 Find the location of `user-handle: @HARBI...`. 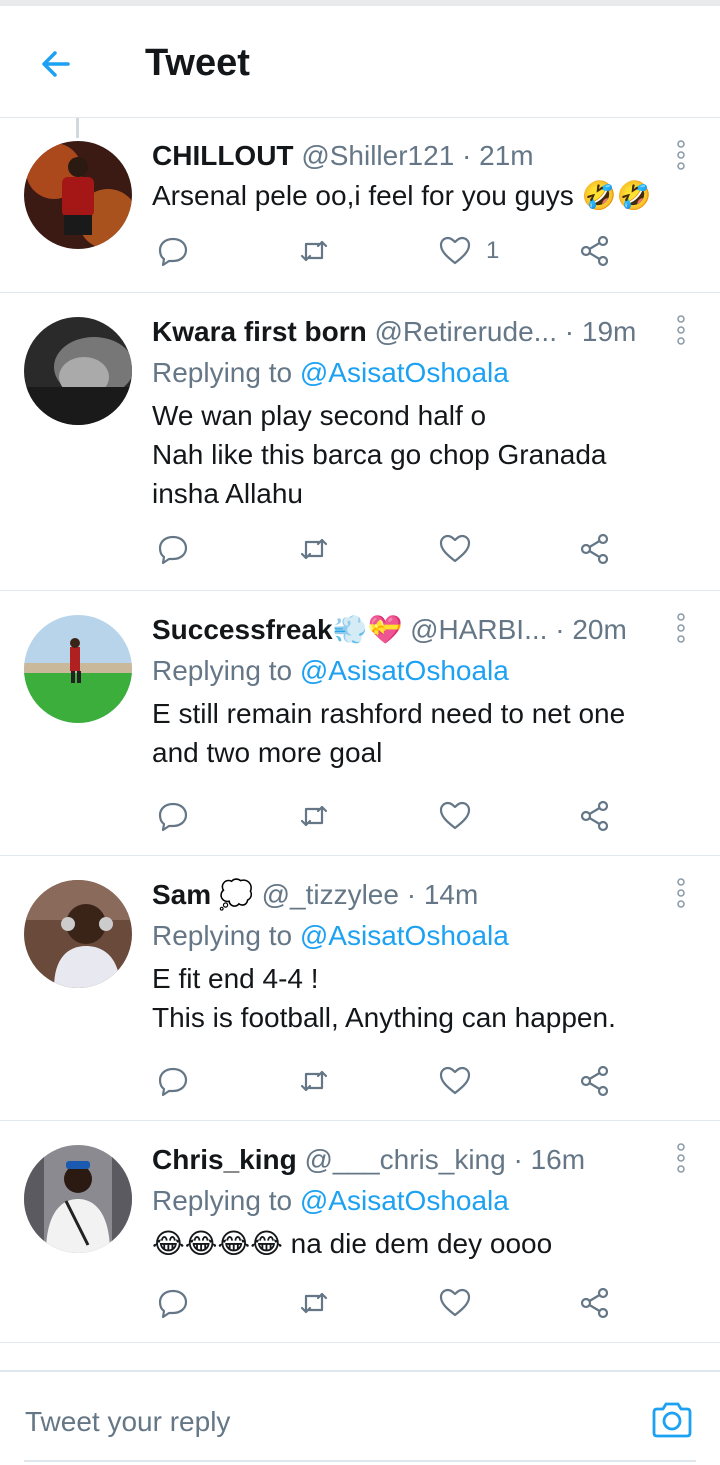

user-handle: @HARBI... is located at coordinates (478, 629).